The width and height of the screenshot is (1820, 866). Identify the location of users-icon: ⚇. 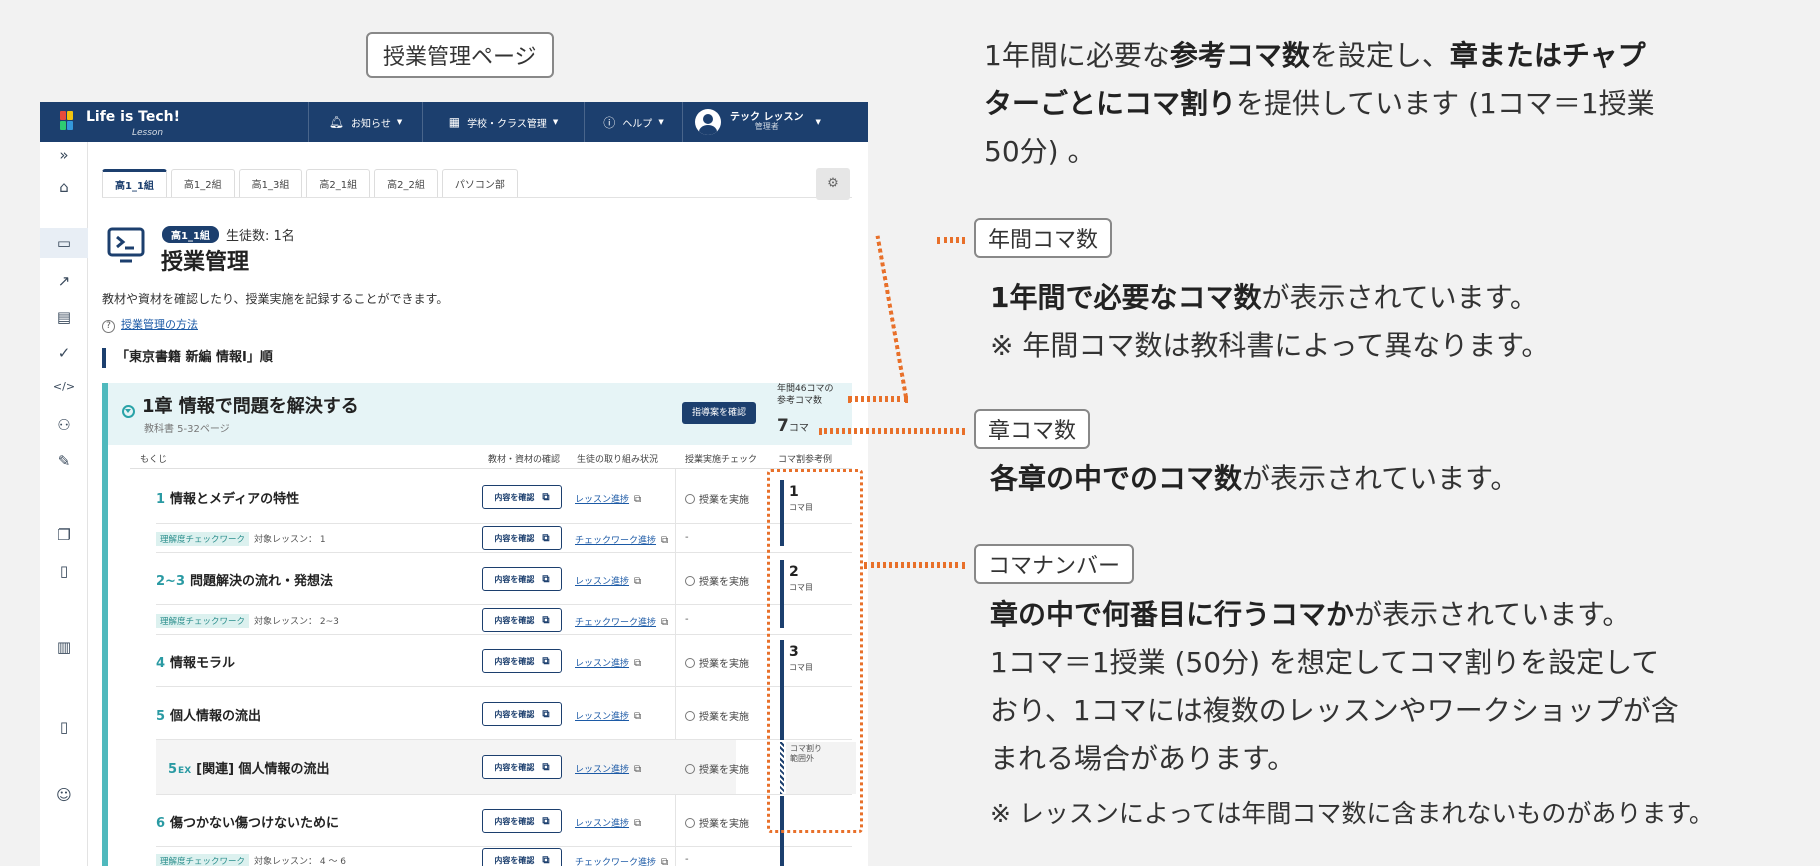
(64, 425).